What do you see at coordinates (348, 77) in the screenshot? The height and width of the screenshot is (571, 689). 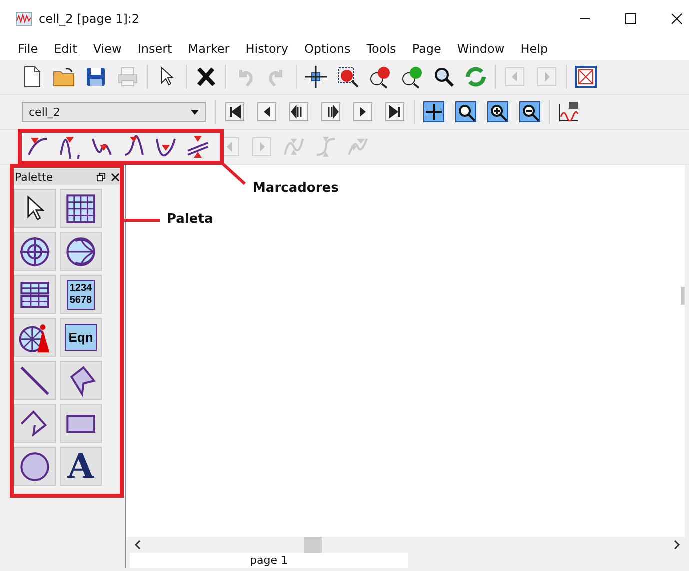 I see `zoom-rect-icon` at bounding box center [348, 77].